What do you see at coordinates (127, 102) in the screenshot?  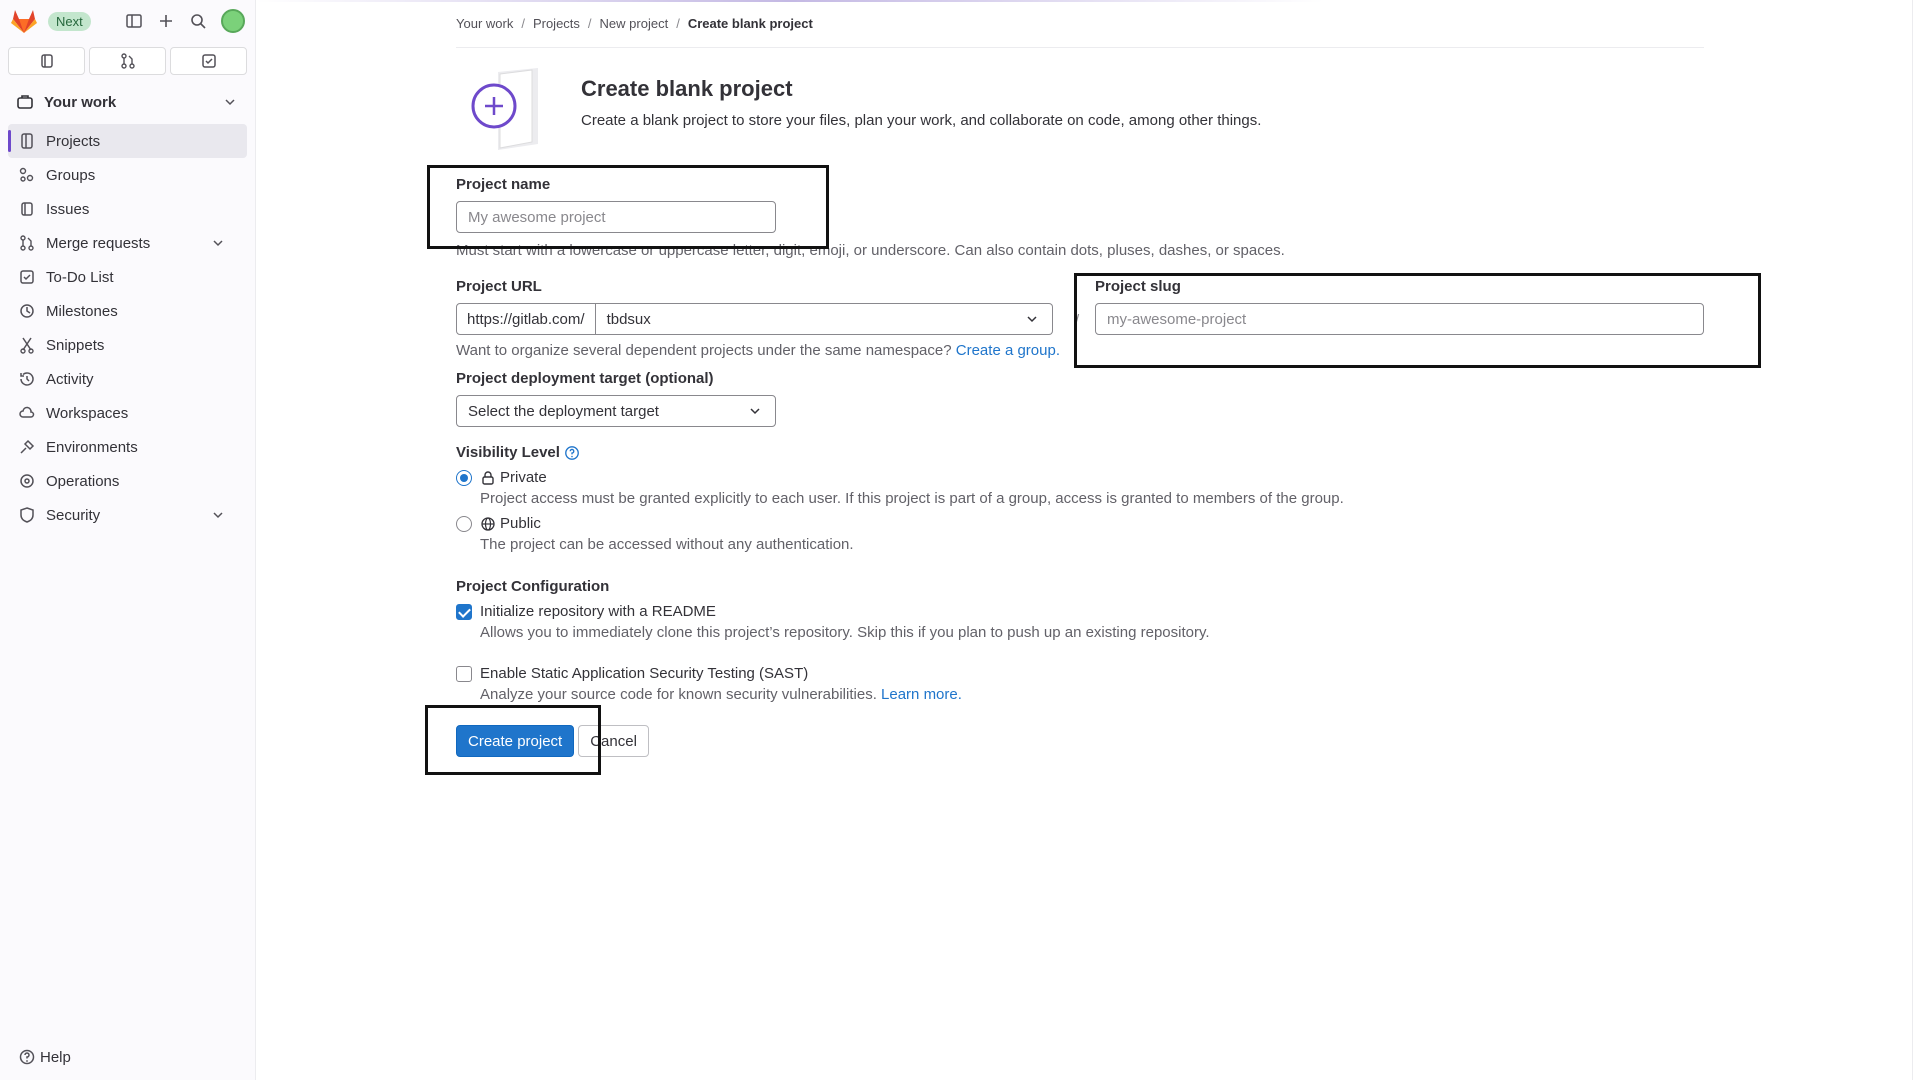 I see `context-switcher: Your work` at bounding box center [127, 102].